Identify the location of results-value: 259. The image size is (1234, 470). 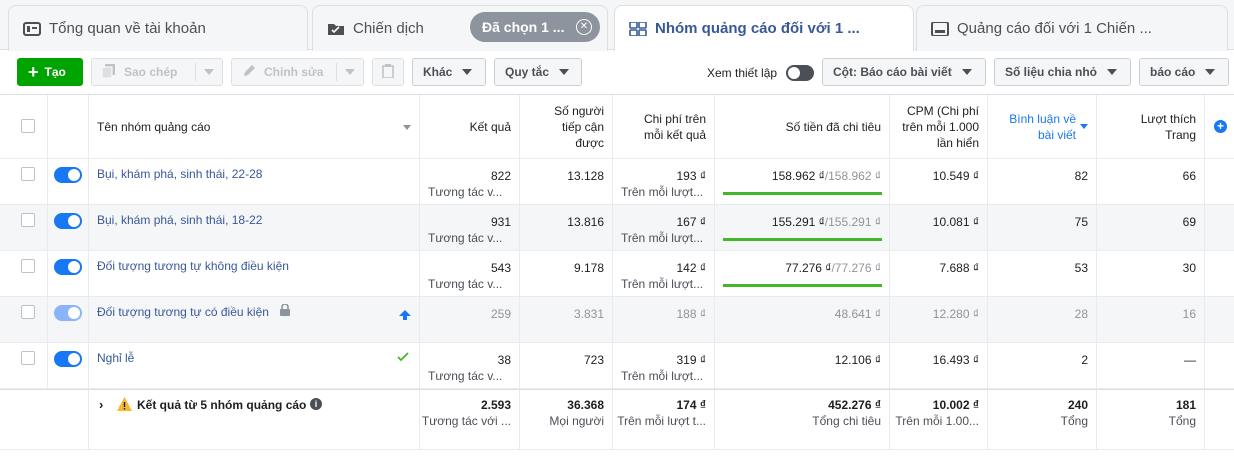
(500, 314).